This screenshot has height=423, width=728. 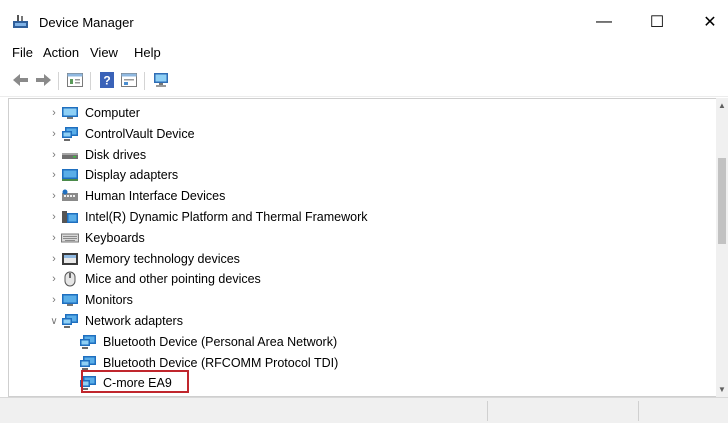 I want to click on minimize-icon: —, so click(x=604, y=21).